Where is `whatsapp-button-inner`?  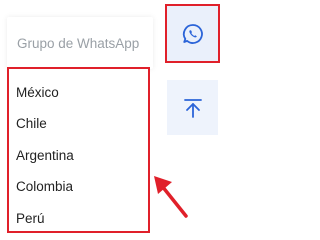
whatsapp-button-inner is located at coordinates (192, 33).